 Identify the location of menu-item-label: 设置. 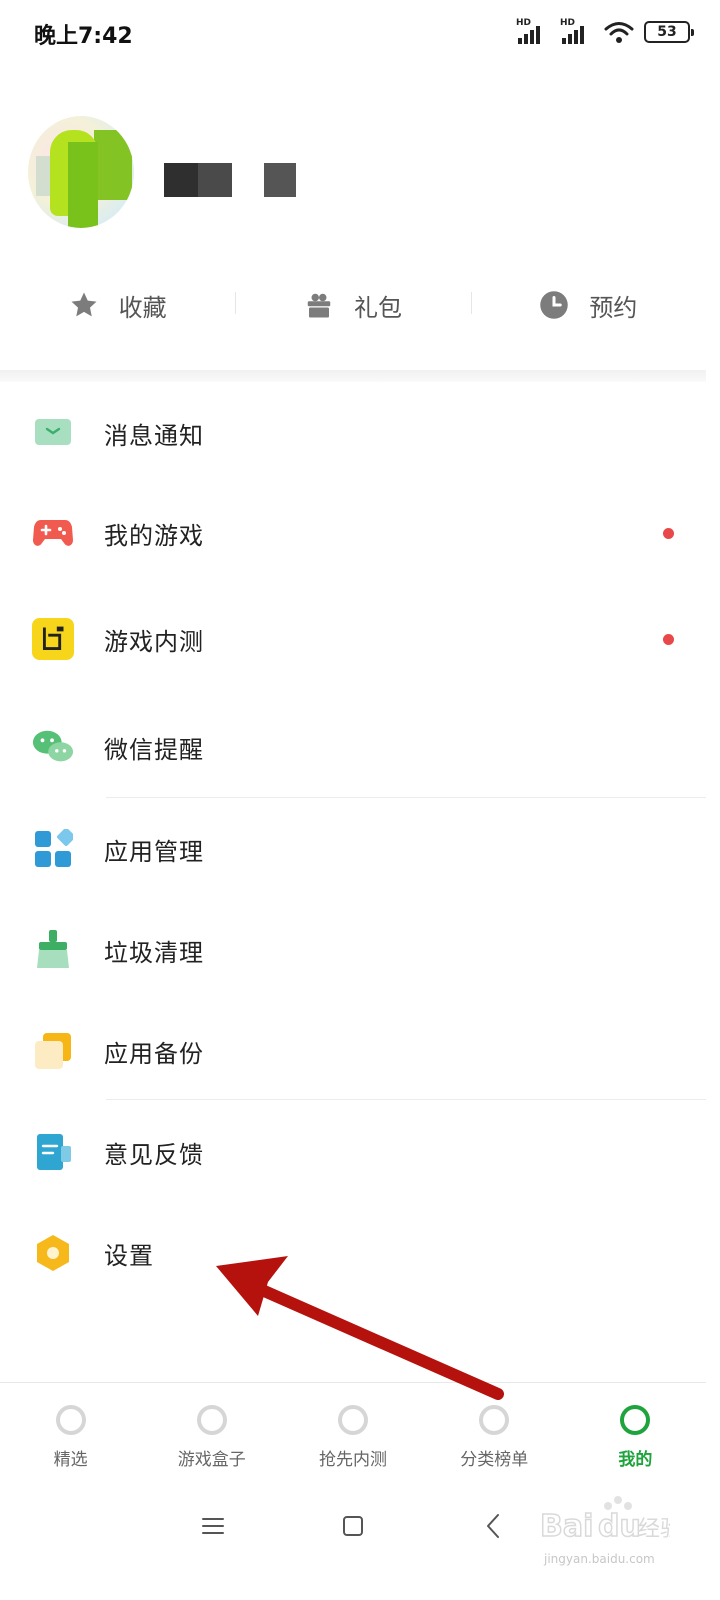
(129, 1256).